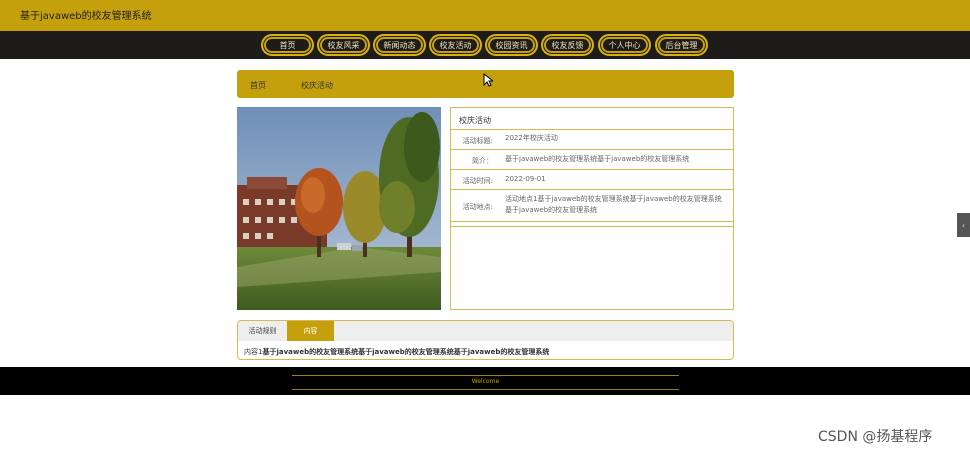 The width and height of the screenshot is (970, 452). What do you see at coordinates (317, 85) in the screenshot?
I see `breadcrumb-current: 校庆活动` at bounding box center [317, 85].